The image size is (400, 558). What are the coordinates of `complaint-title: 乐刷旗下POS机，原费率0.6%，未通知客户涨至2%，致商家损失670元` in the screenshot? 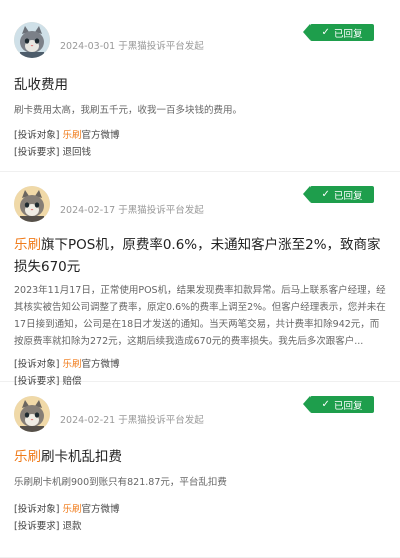 It's located at (200, 256).